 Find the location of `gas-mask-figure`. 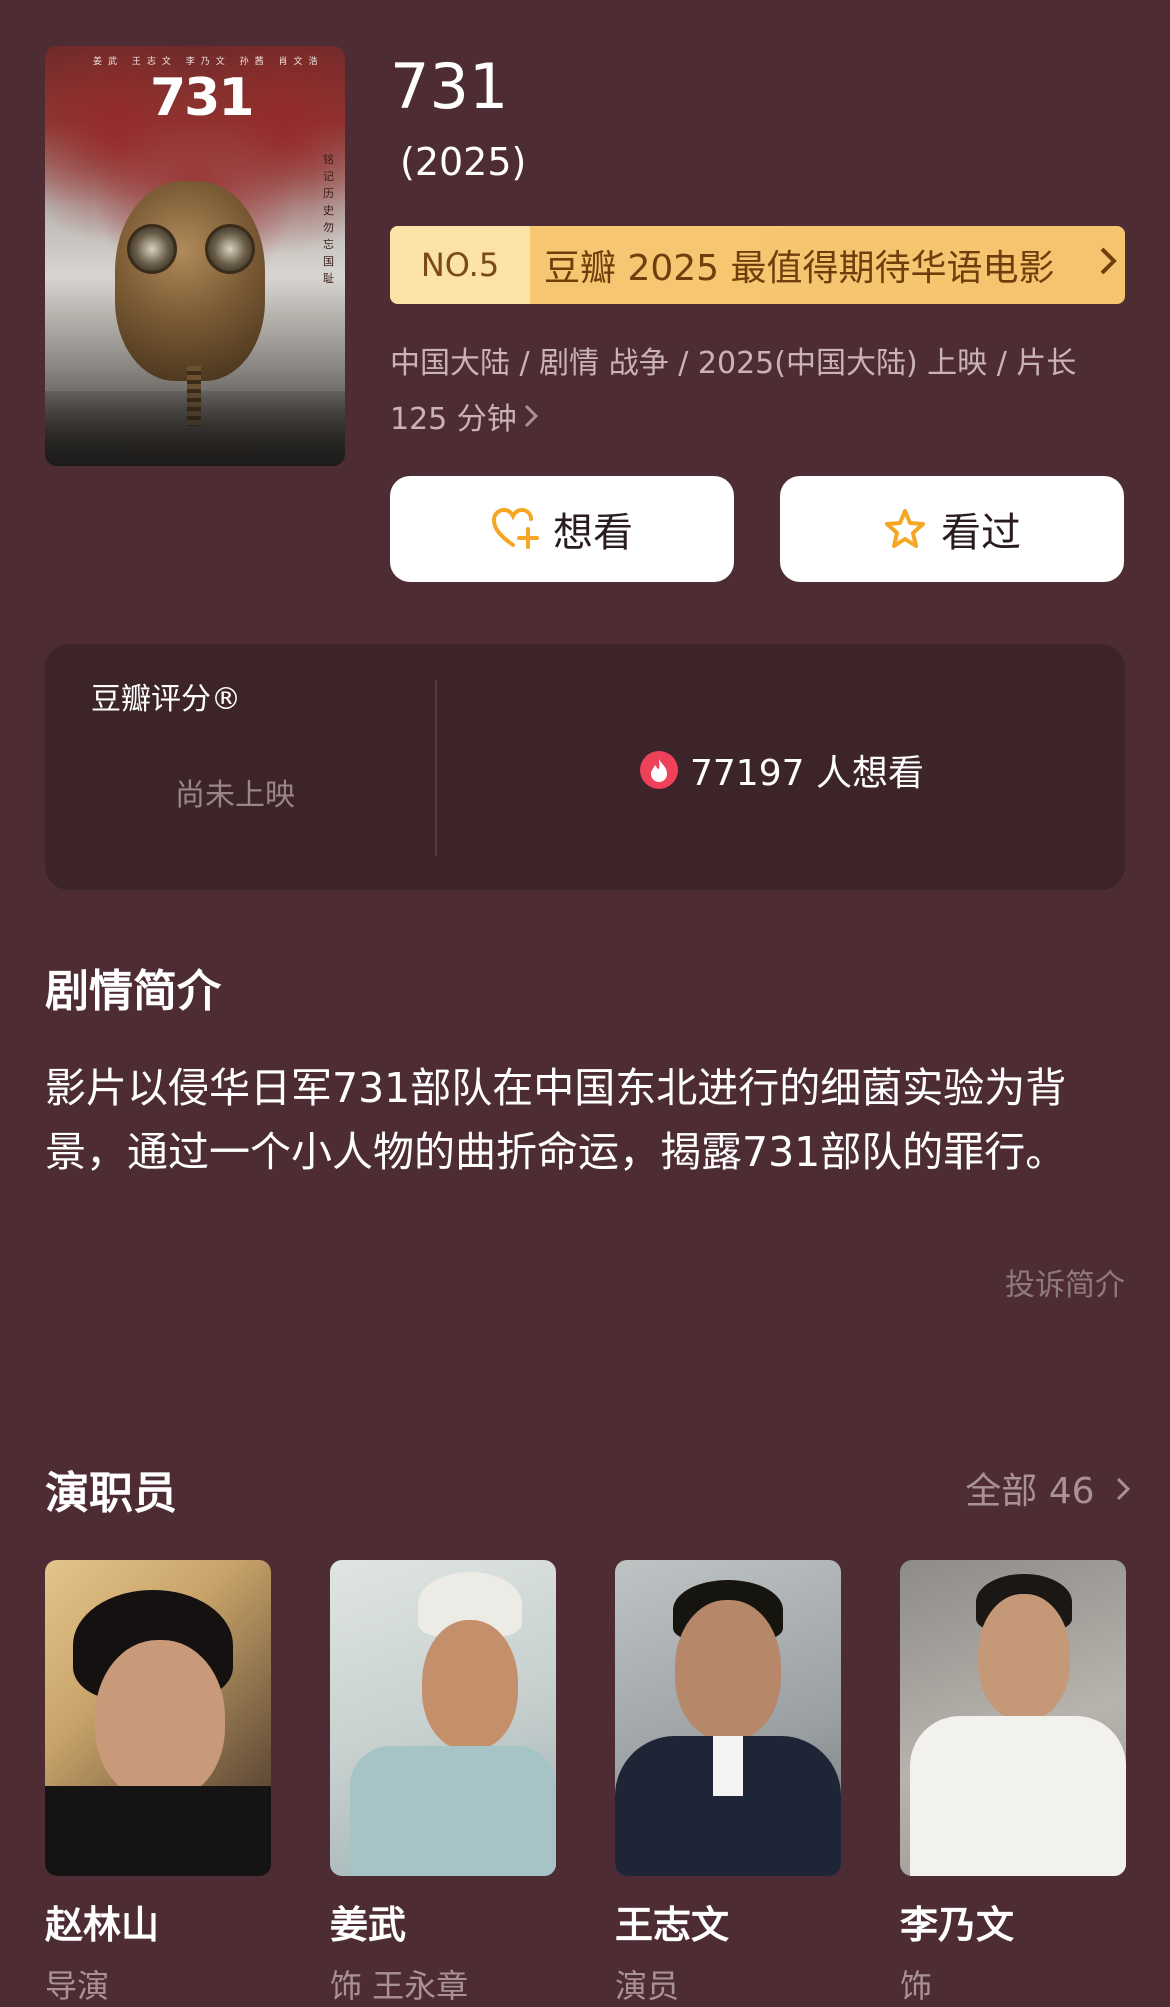

gas-mask-figure is located at coordinates (190, 281).